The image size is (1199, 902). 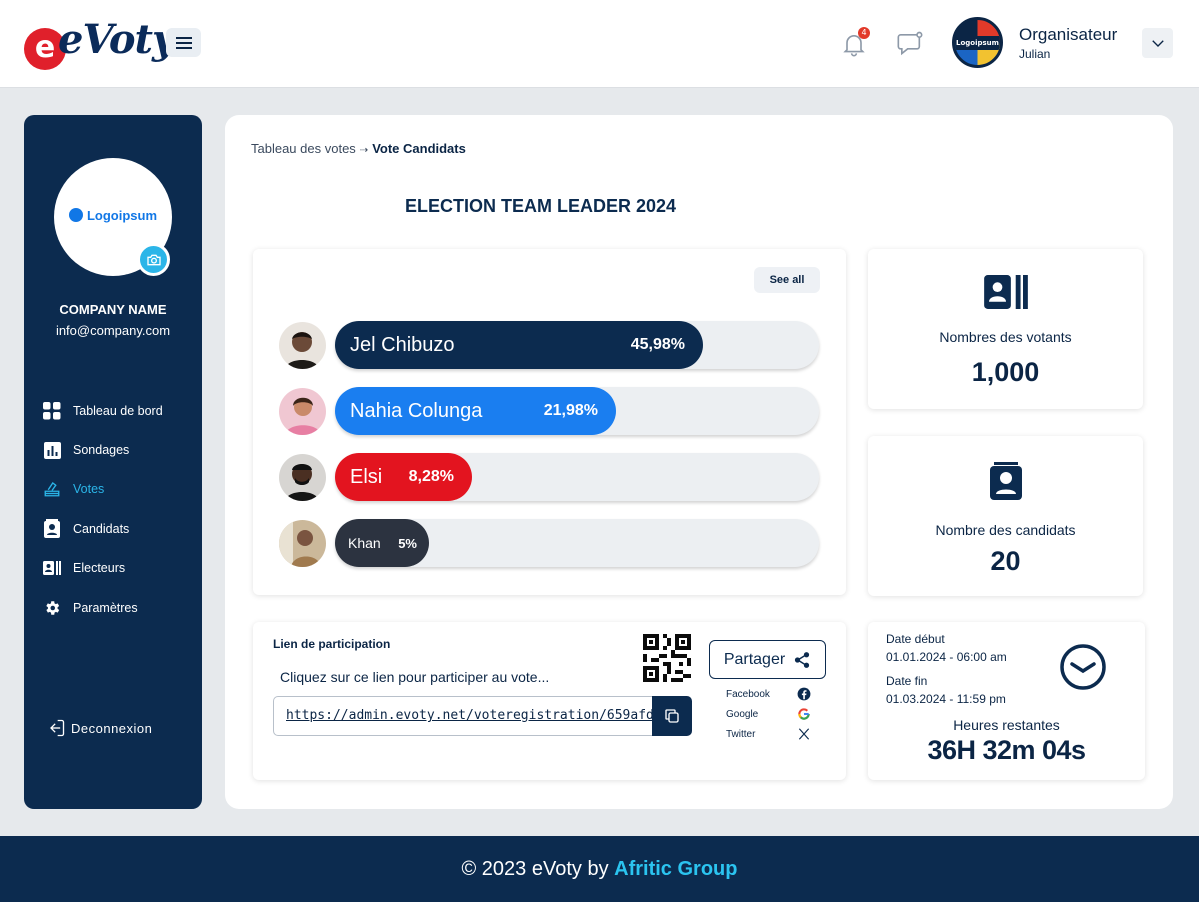 I want to click on start-date-label: Date début, so click(x=915, y=639).